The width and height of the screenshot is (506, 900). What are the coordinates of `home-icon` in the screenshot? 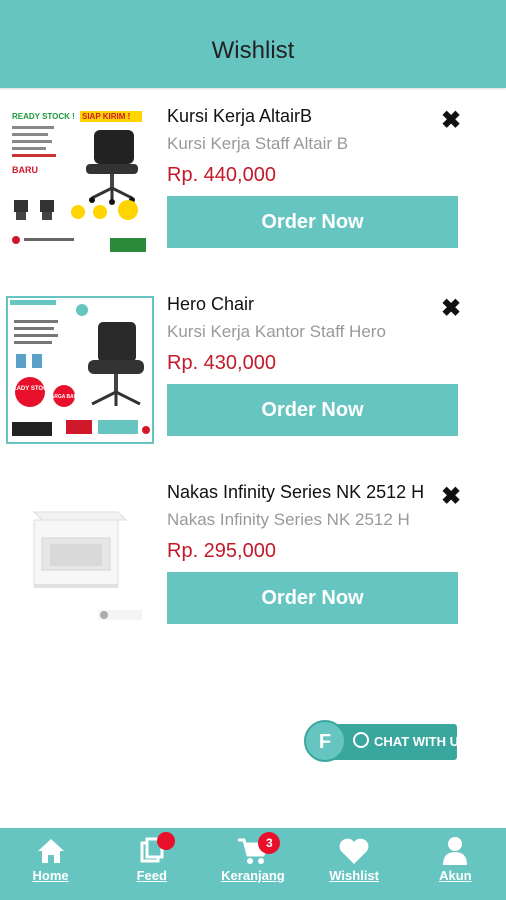 It's located at (51, 851).